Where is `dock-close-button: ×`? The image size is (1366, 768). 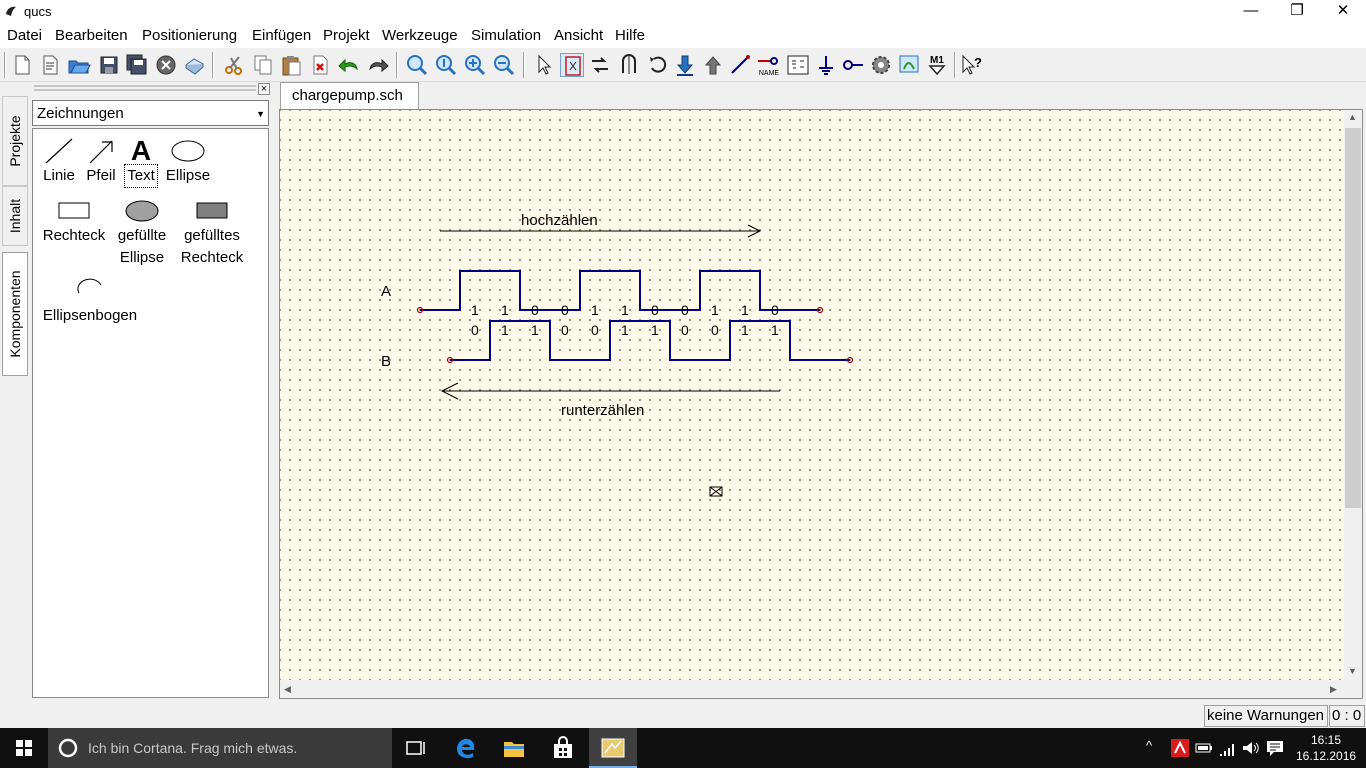
dock-close-button: × is located at coordinates (264, 89).